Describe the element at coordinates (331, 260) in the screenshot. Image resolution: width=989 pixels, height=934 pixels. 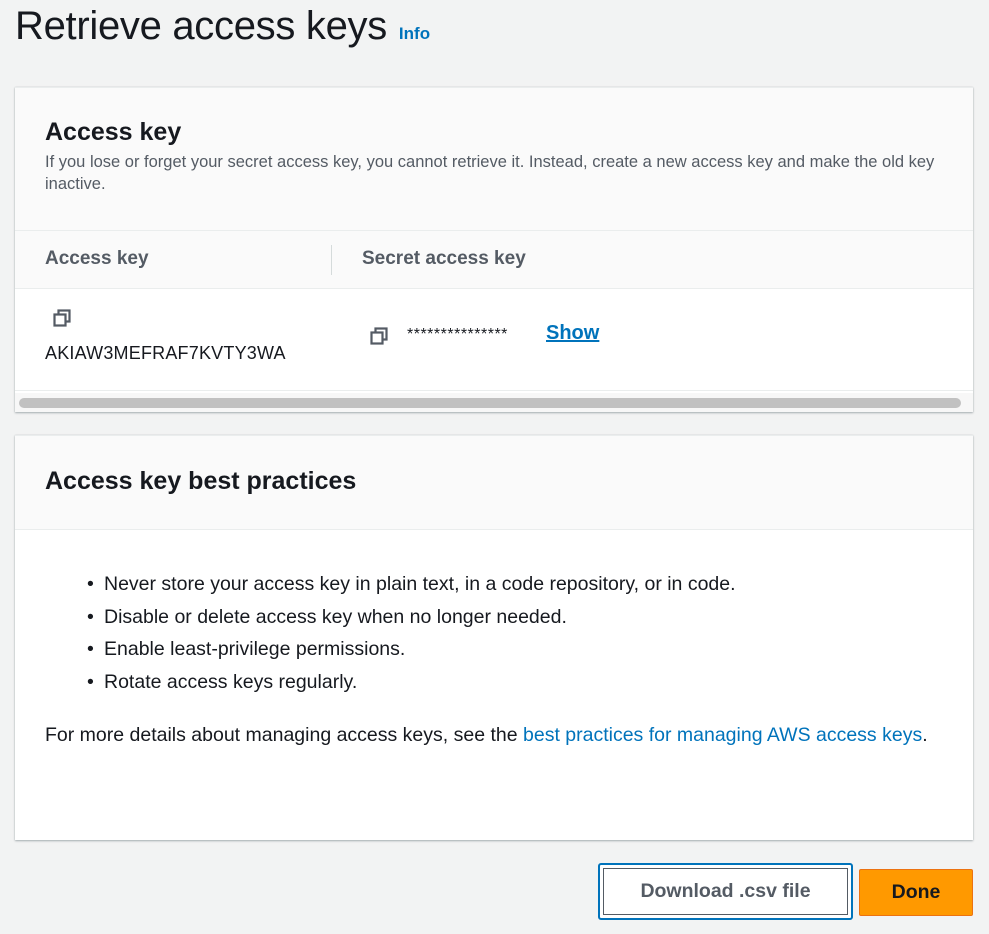
I see `column-divider` at that location.